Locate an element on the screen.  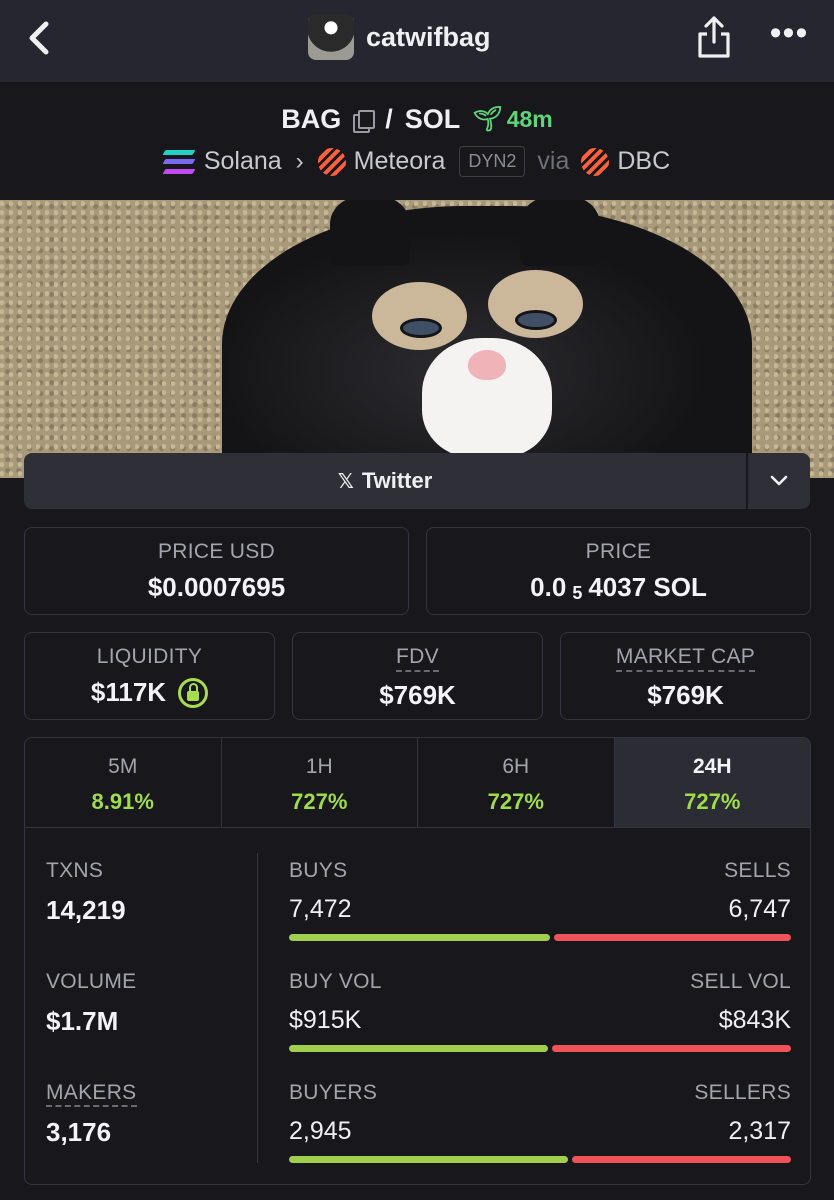
lock-icon is located at coordinates (193, 692).